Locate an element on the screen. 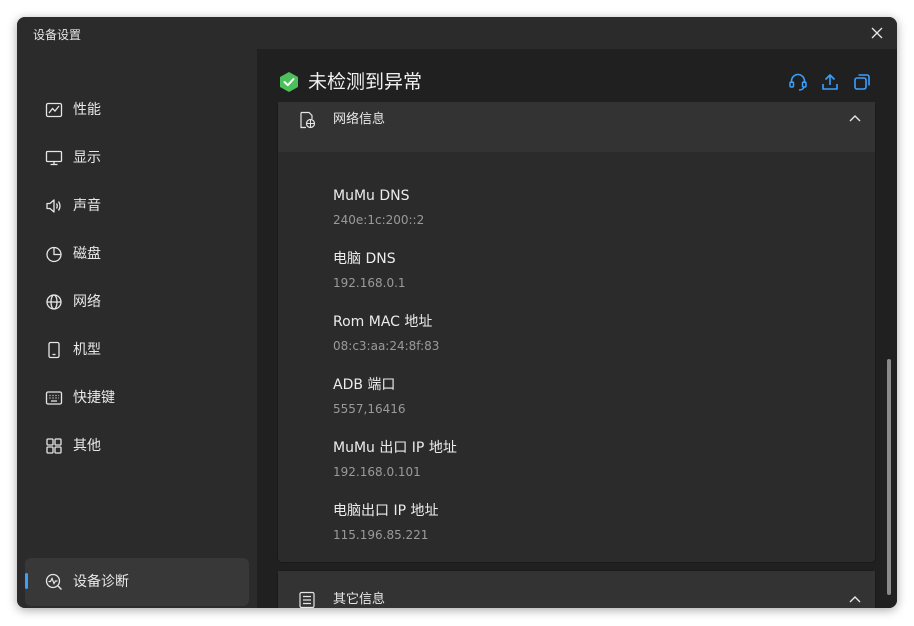 The height and width of the screenshot is (626, 914). network-info-header: 网络信息 is located at coordinates (576, 127).